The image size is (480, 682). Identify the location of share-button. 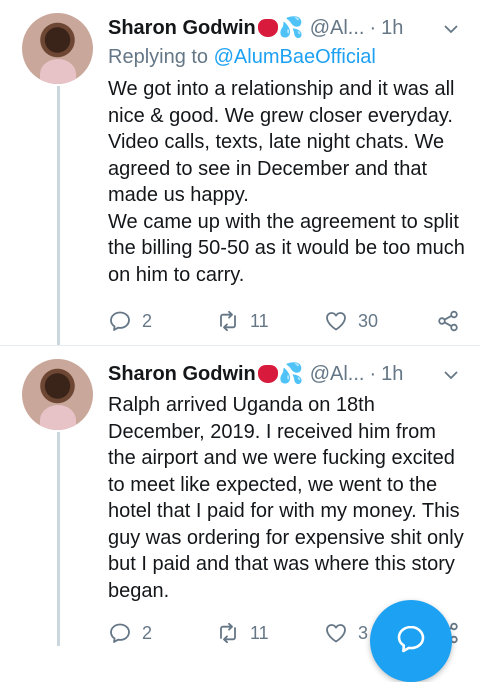
(448, 321).